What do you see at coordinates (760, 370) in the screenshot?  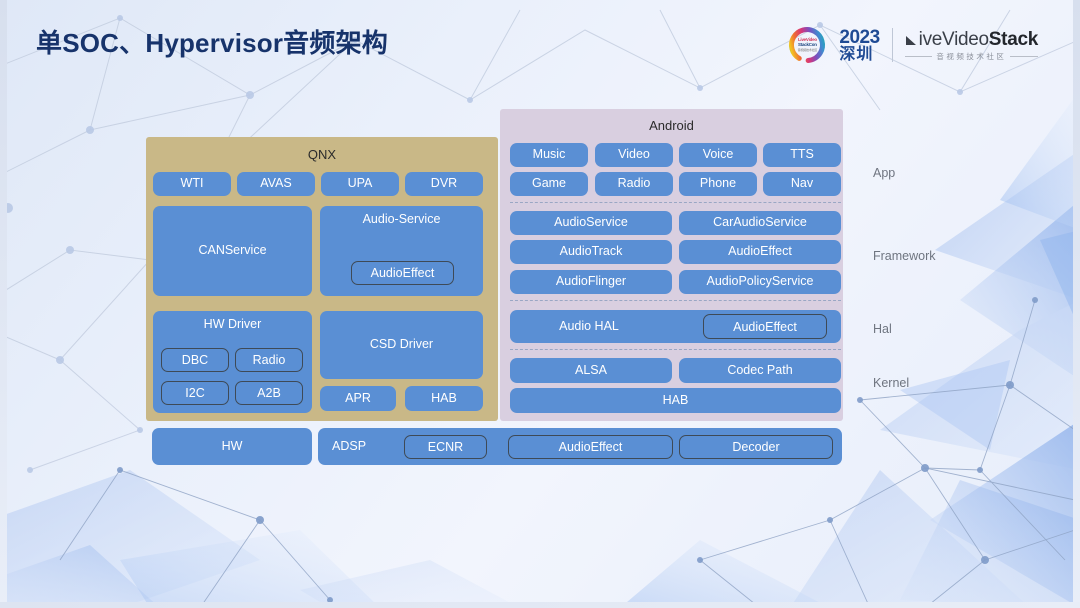 I see `android-kernel-codec-path: Codec Path` at bounding box center [760, 370].